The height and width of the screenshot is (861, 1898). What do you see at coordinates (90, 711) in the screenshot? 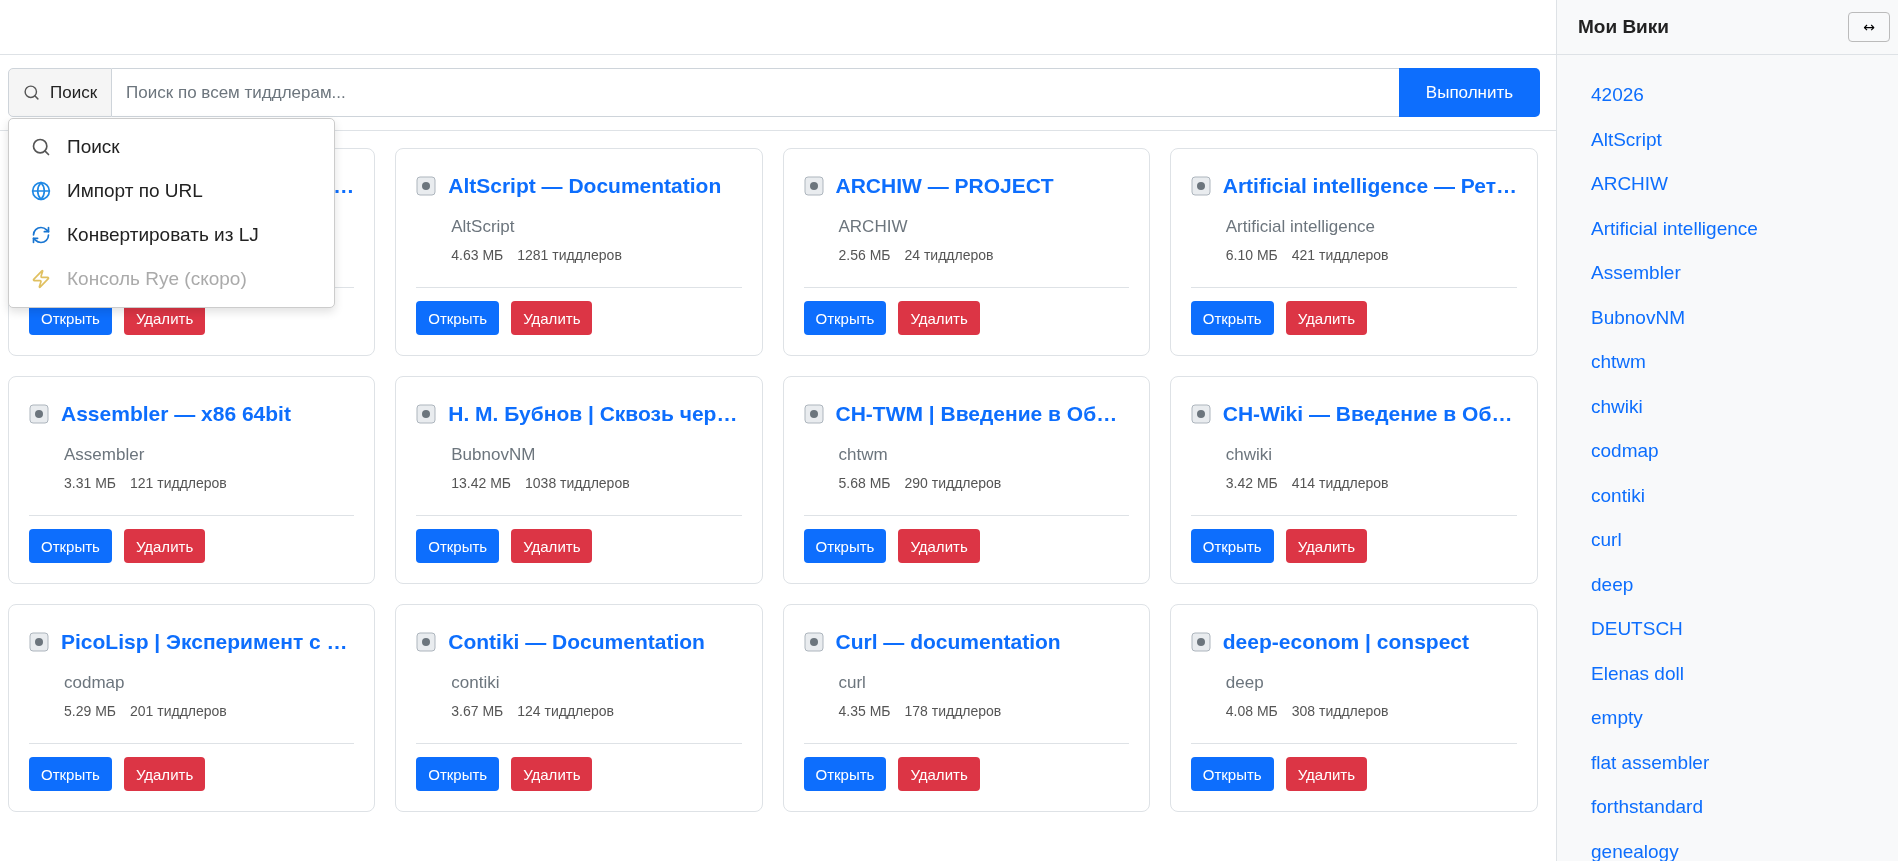
I see `wiki-size: 5.29 МБ` at bounding box center [90, 711].